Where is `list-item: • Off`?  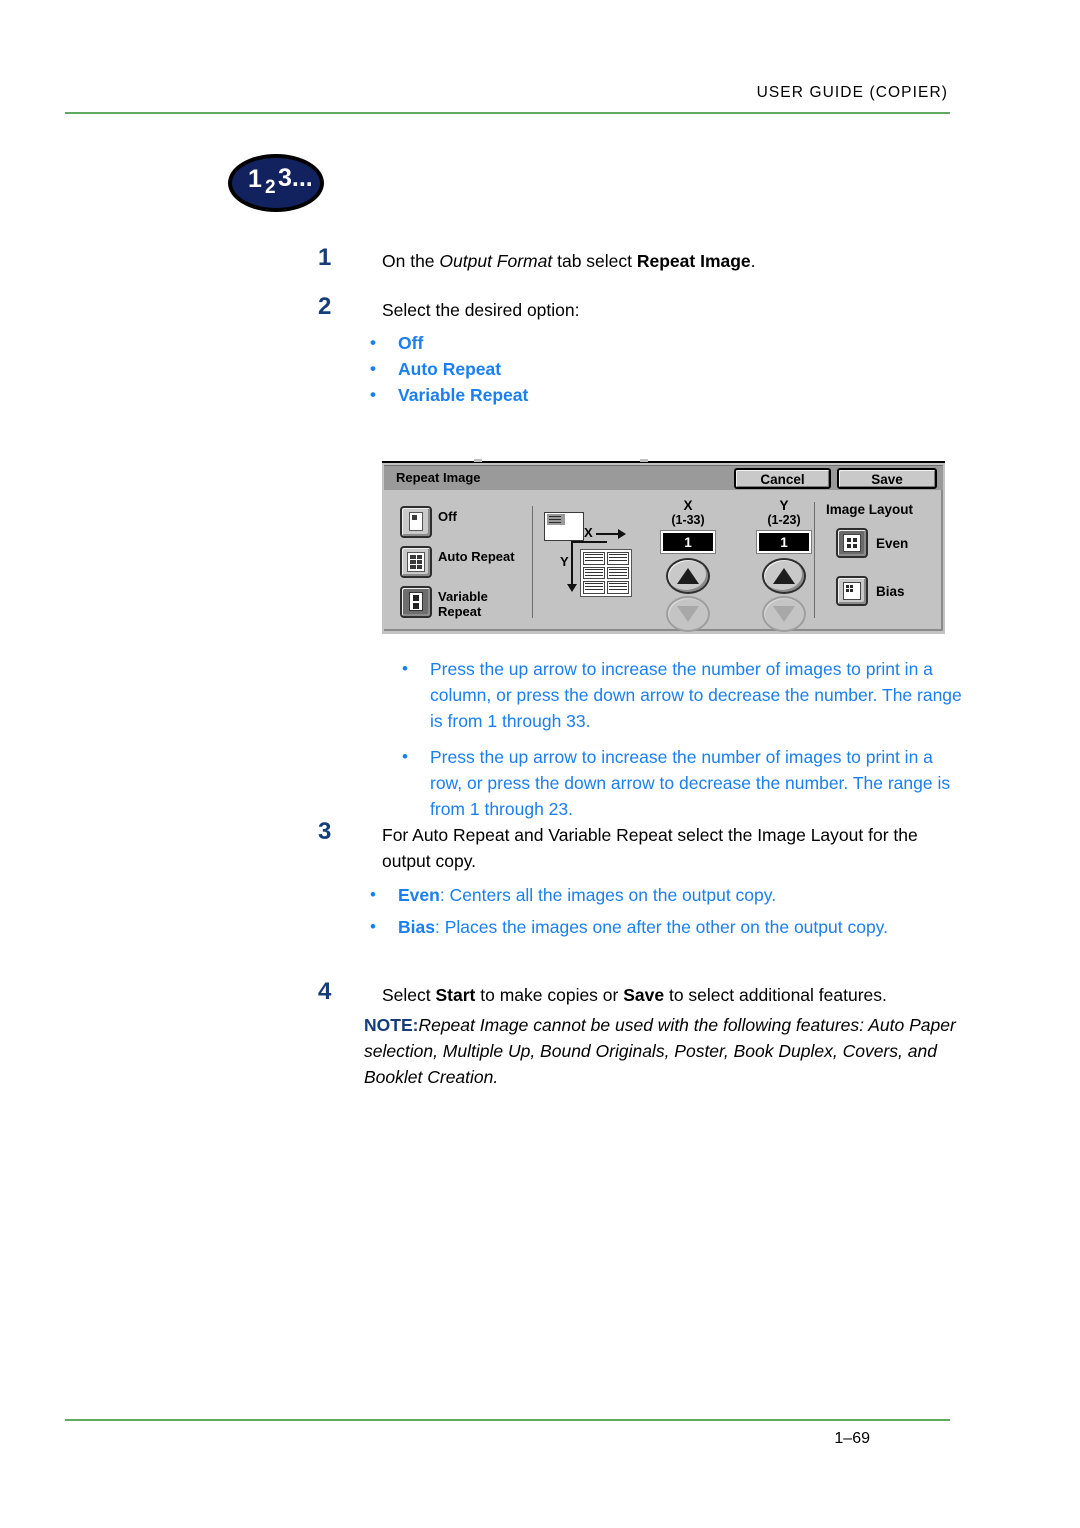
list-item: • Off is located at coordinates (655, 343).